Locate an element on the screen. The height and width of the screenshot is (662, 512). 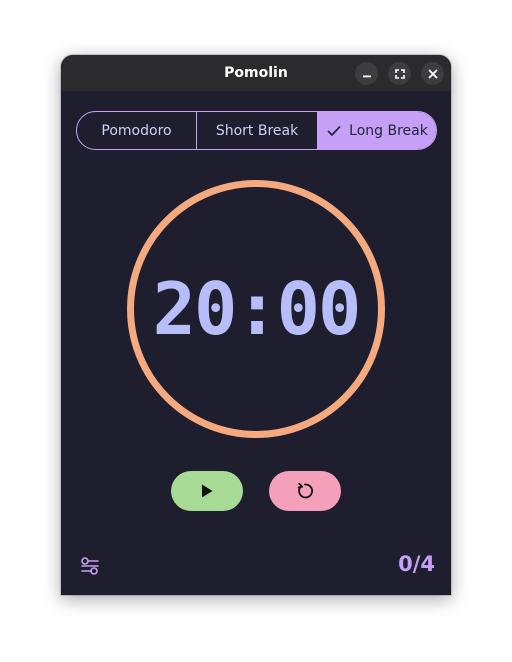
timer-display: 20:00 is located at coordinates (257, 309).